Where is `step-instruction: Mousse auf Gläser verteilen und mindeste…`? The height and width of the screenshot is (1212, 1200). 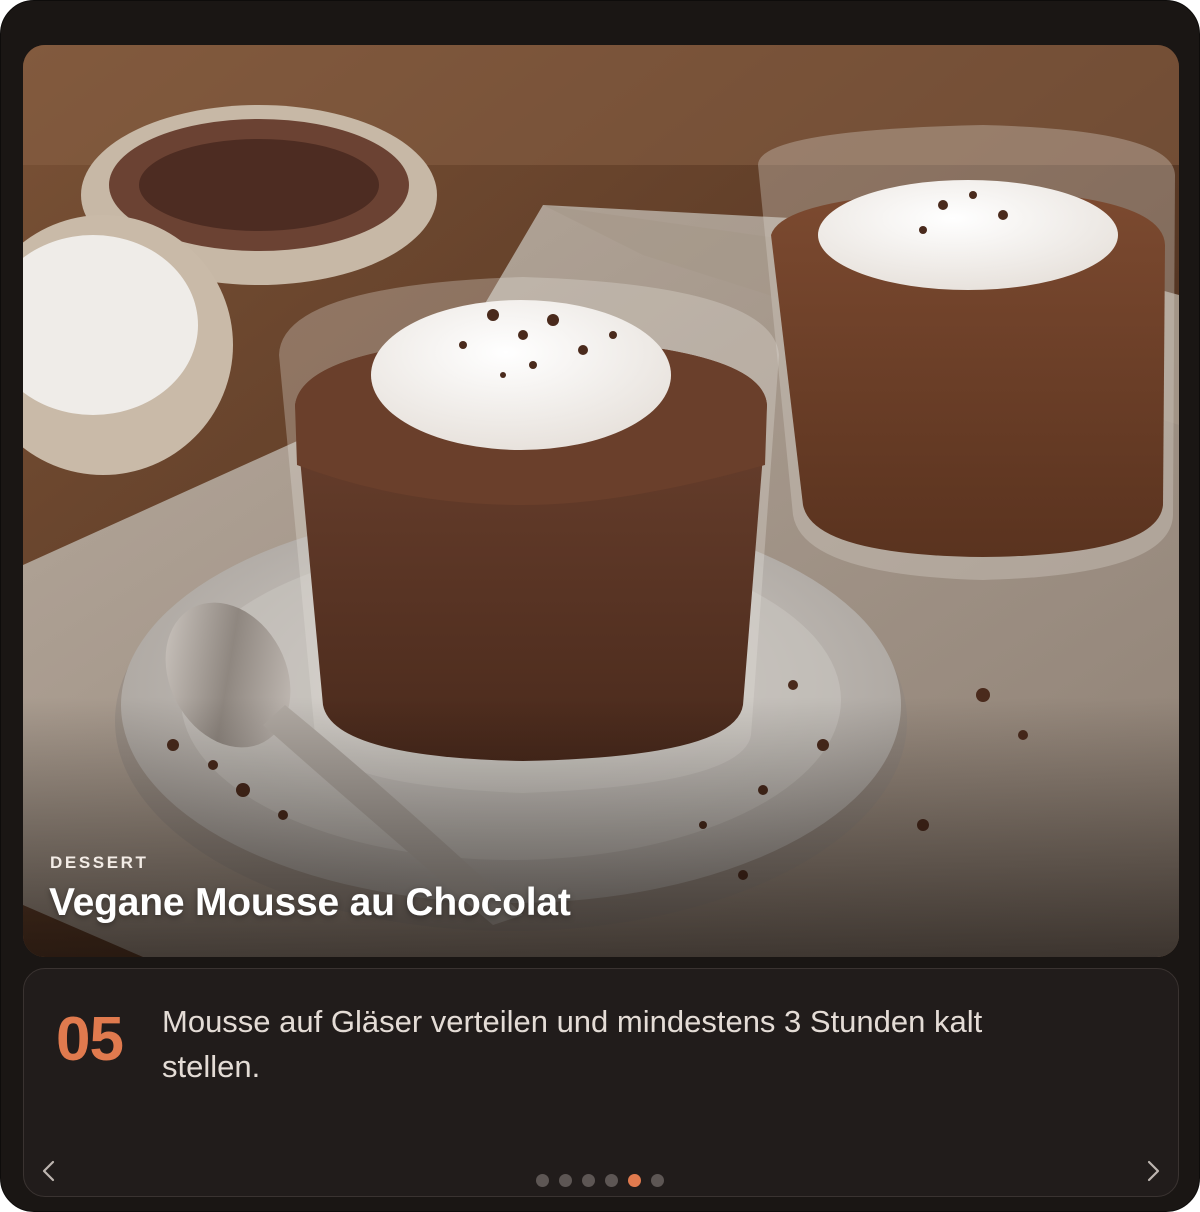
step-instruction: Mousse auf Gläser verteilen und mindeste… is located at coordinates (572, 1044).